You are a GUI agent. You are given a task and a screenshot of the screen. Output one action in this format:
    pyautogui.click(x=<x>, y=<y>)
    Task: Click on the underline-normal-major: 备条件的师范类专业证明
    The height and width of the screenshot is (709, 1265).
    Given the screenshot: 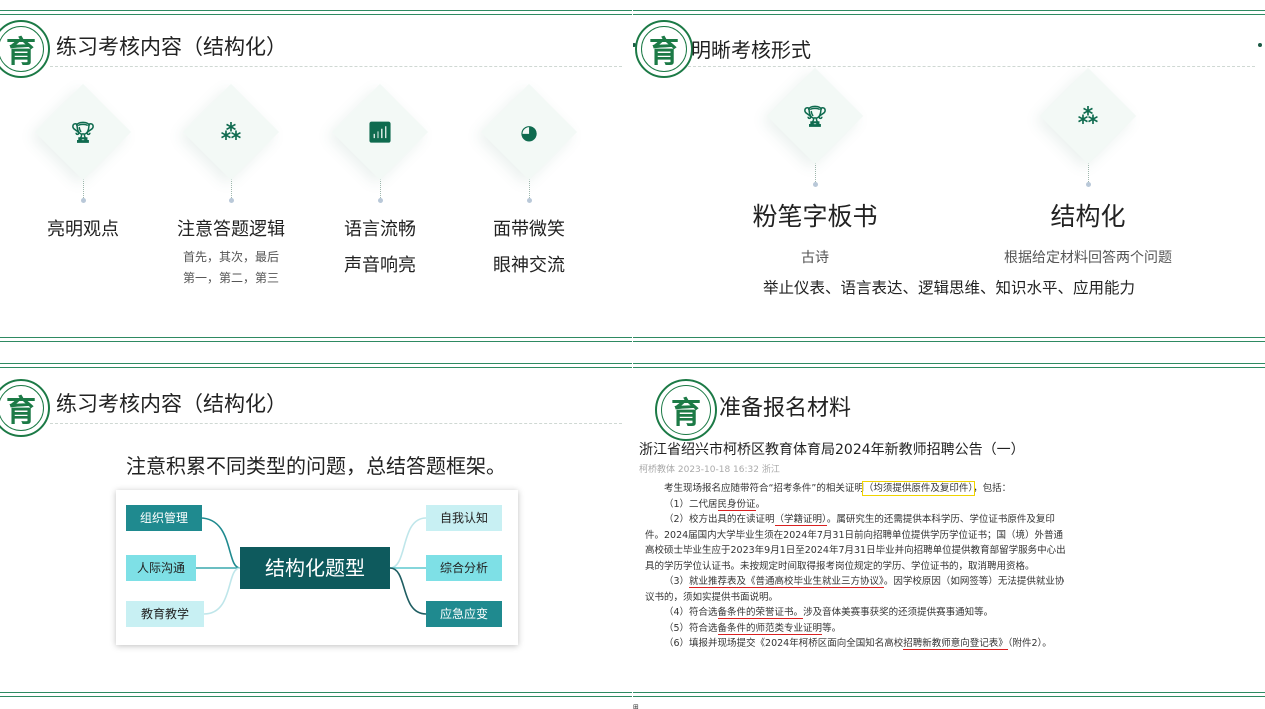 What is the action you would take?
    pyautogui.click(x=770, y=628)
    